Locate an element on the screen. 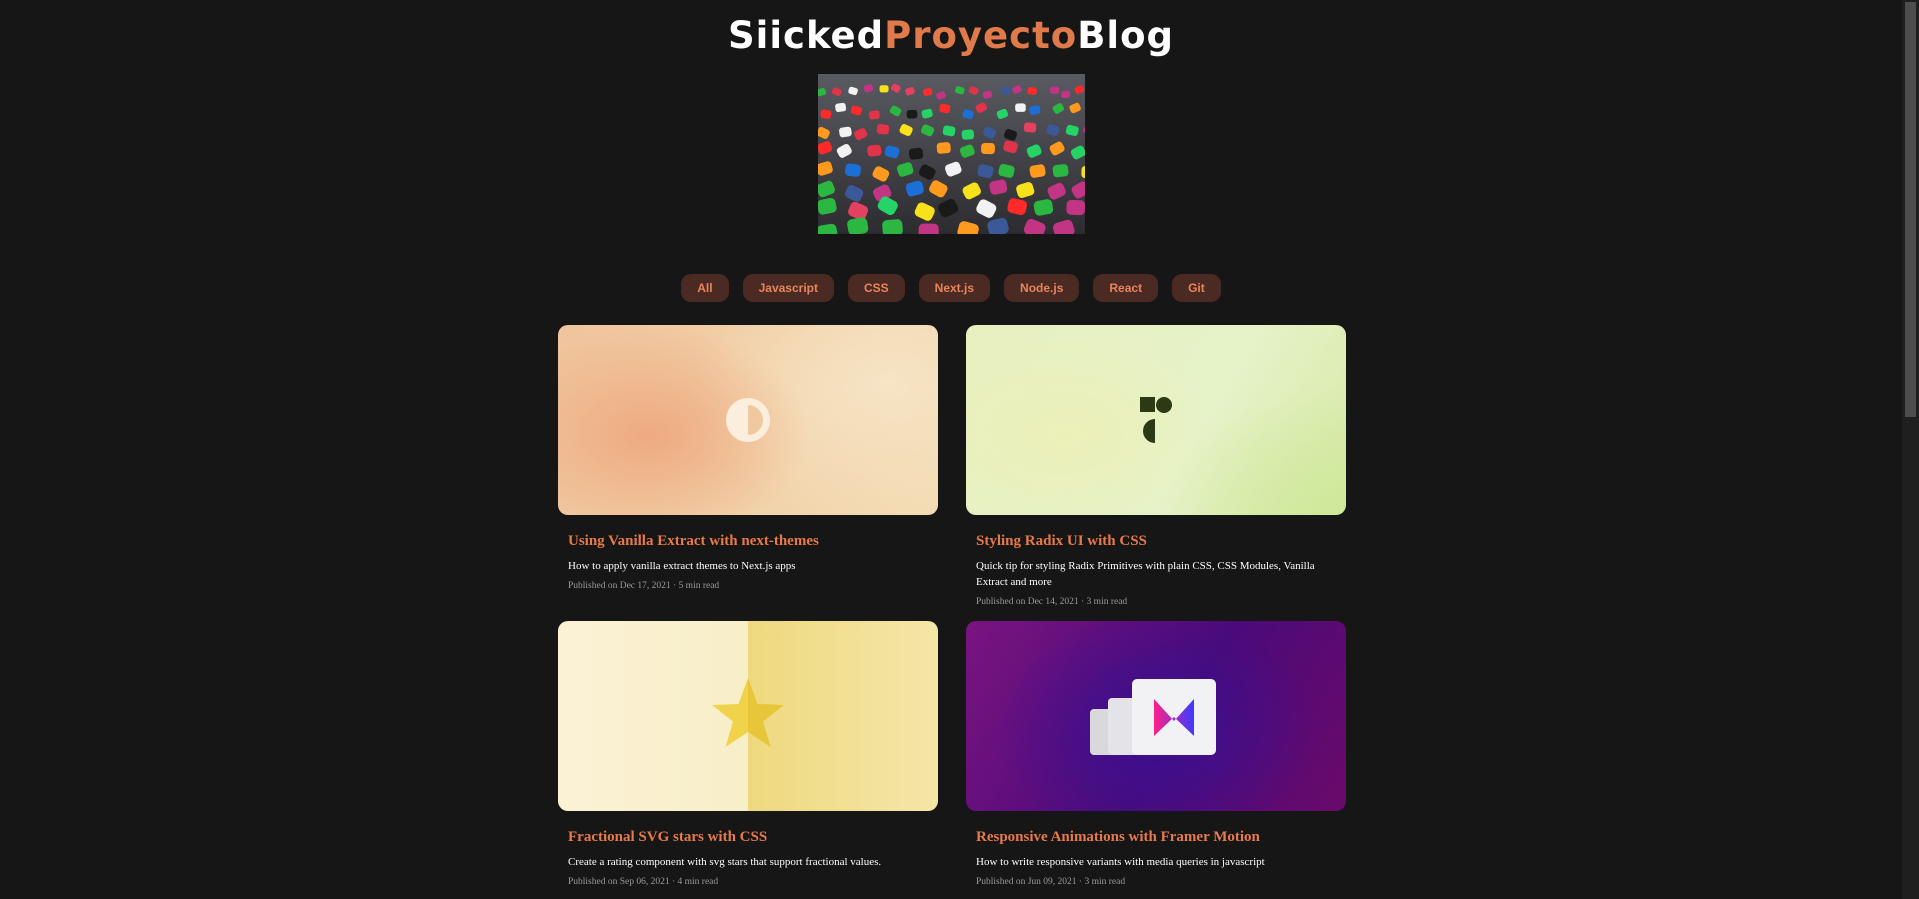 The width and height of the screenshot is (1919, 899). tag-nextjs: Next.js is located at coordinates (954, 288).